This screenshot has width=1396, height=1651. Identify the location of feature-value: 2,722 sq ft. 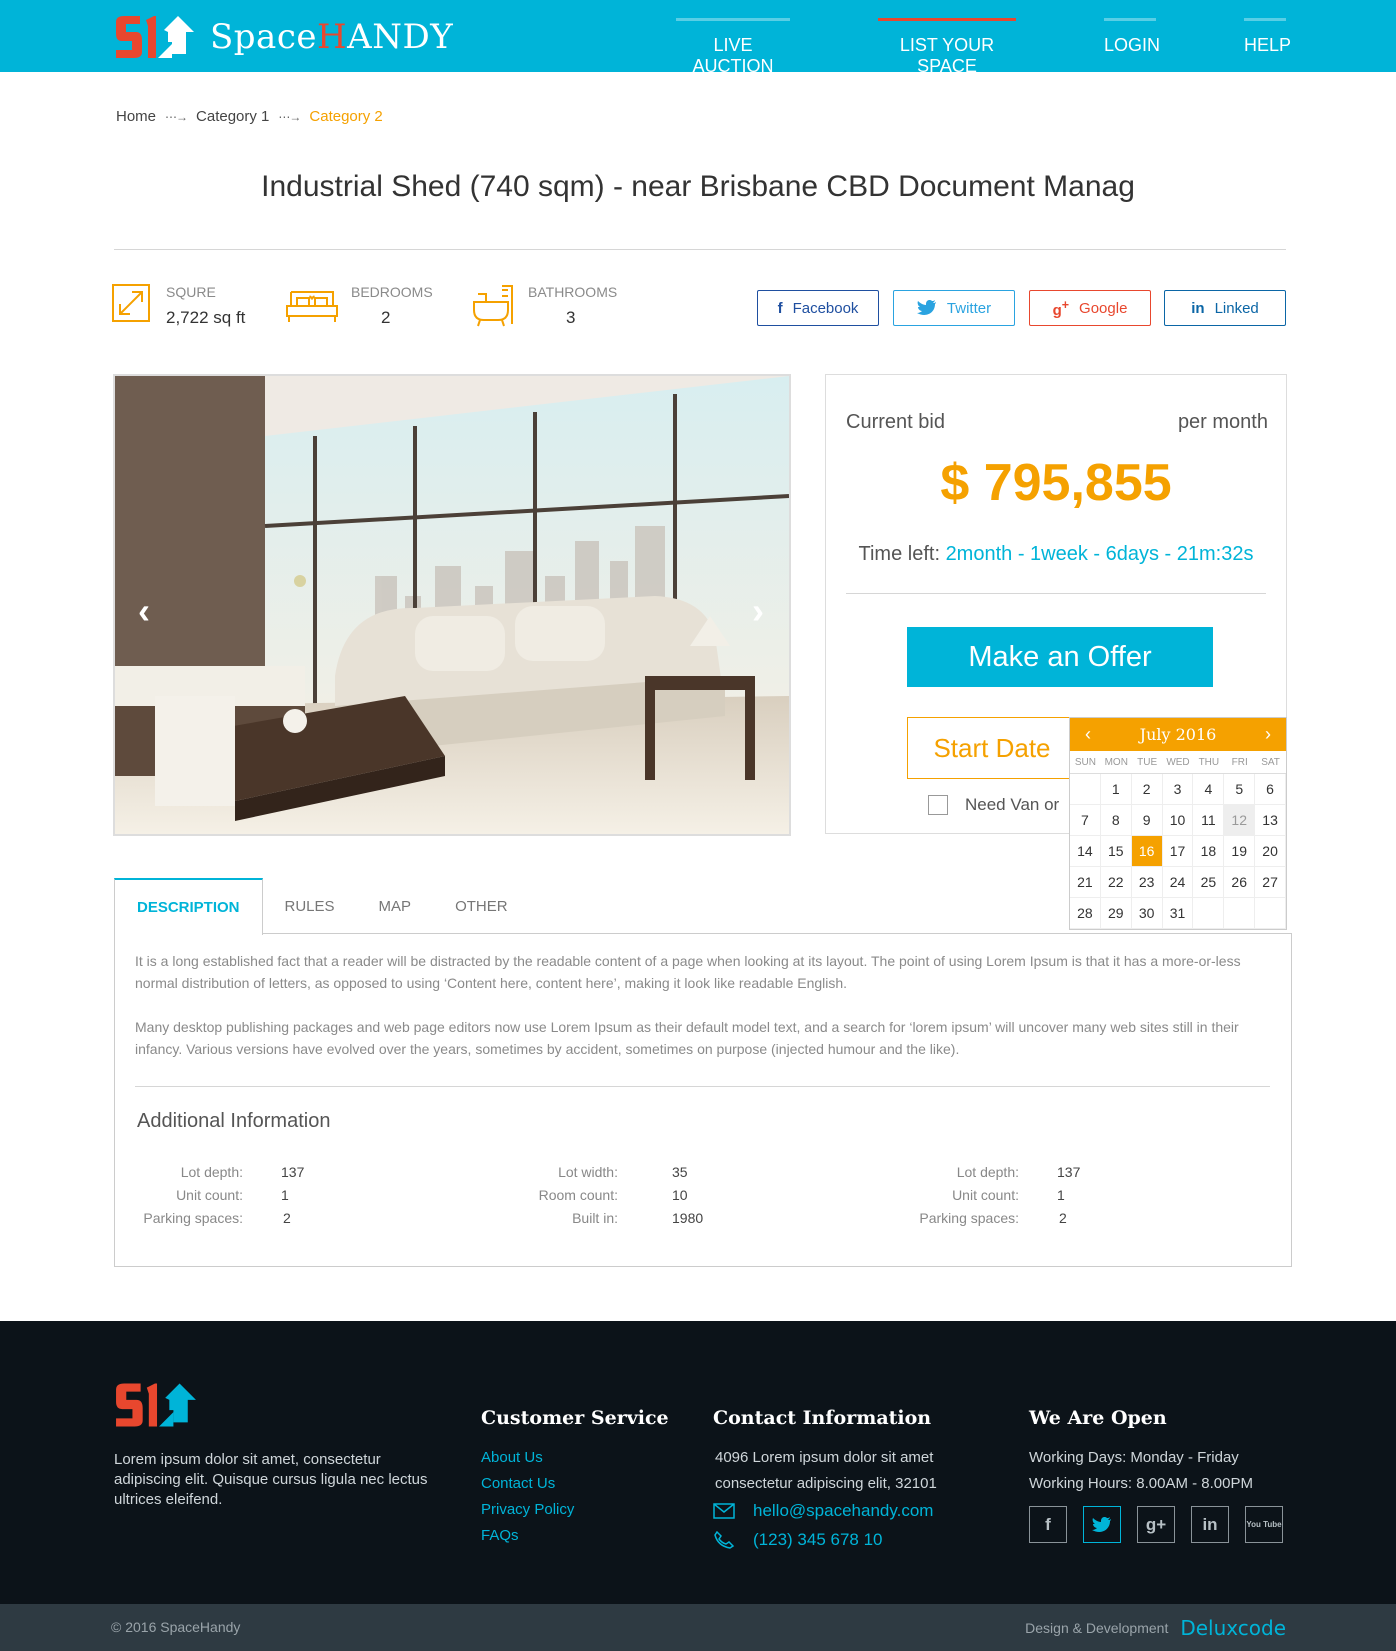
(206, 317).